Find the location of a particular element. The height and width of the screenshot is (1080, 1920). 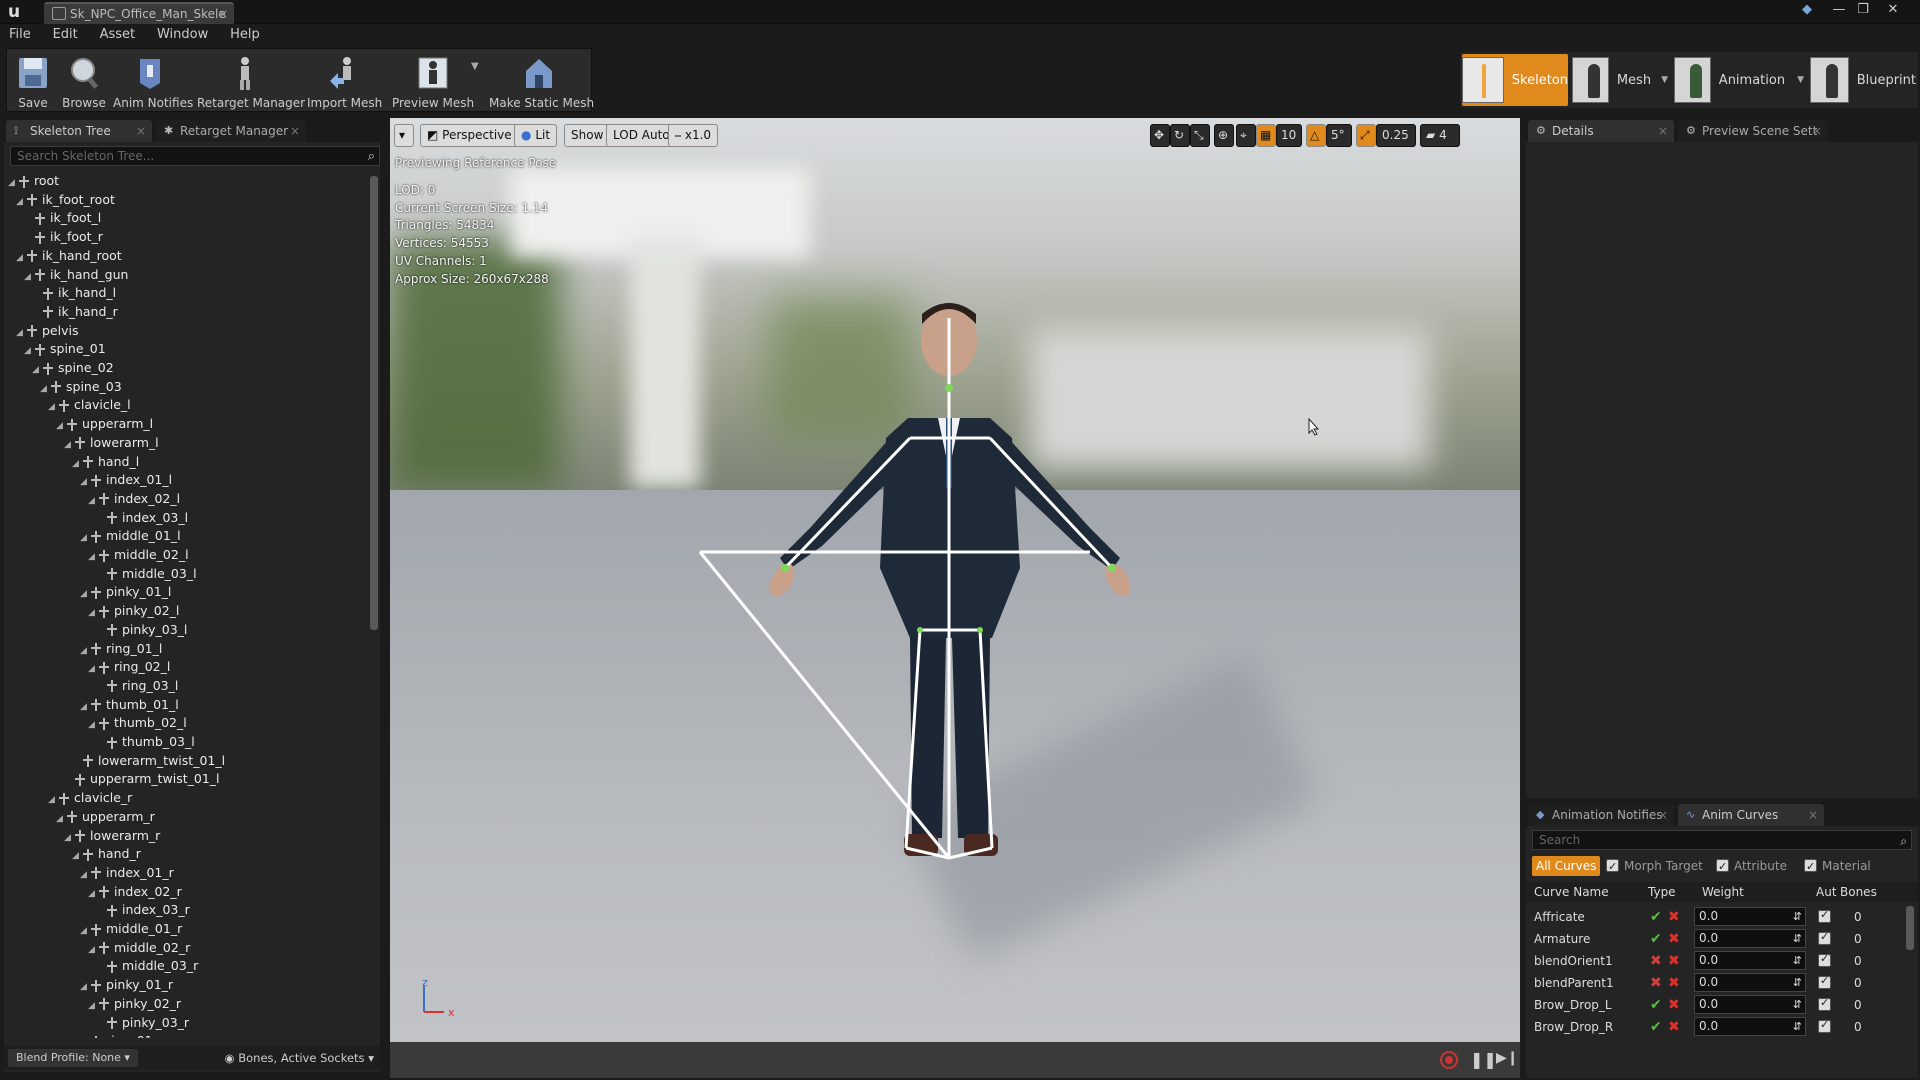

bone-row: ◢ lowerarm_l is located at coordinates (111, 443).